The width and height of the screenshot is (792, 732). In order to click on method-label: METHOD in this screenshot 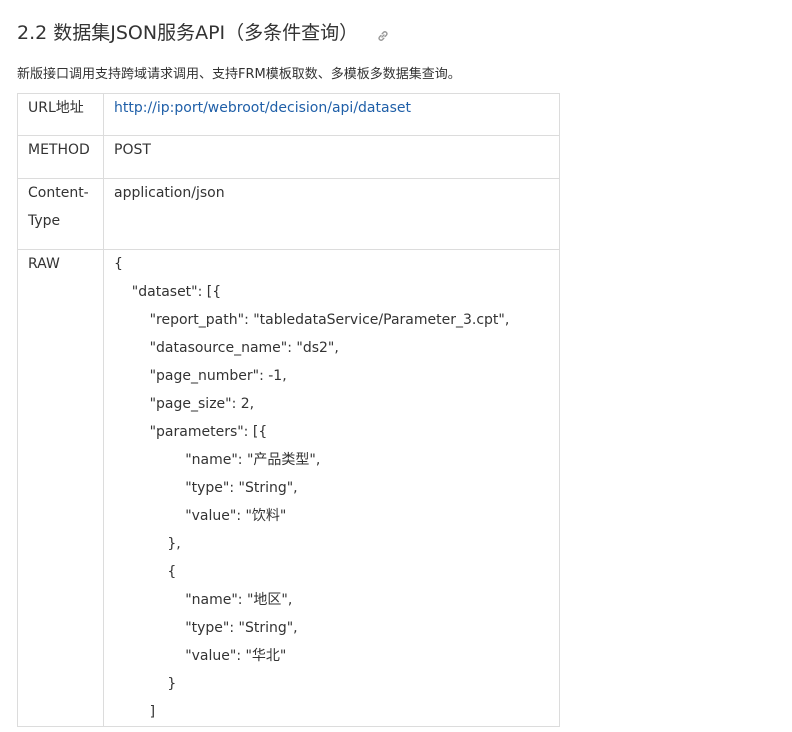, I will do `click(60, 157)`.